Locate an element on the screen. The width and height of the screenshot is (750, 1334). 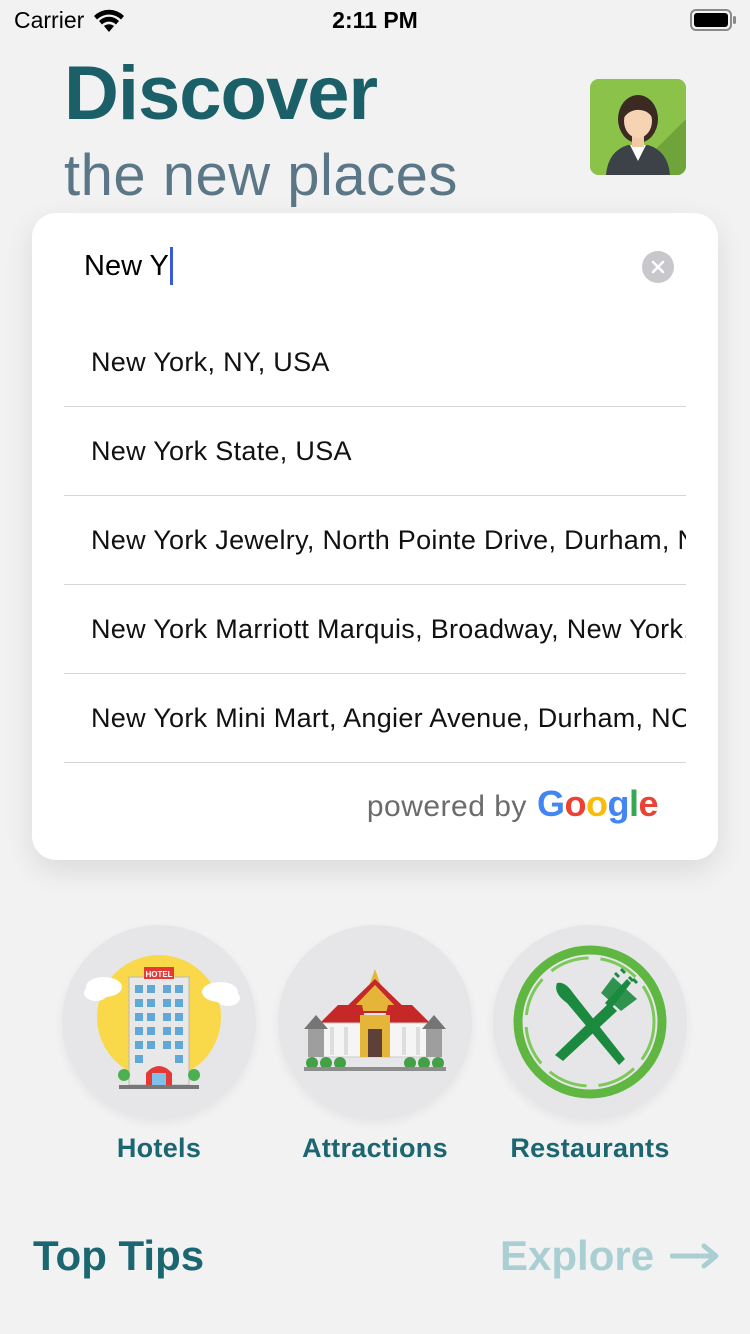
battery-icon is located at coordinates (713, 20).